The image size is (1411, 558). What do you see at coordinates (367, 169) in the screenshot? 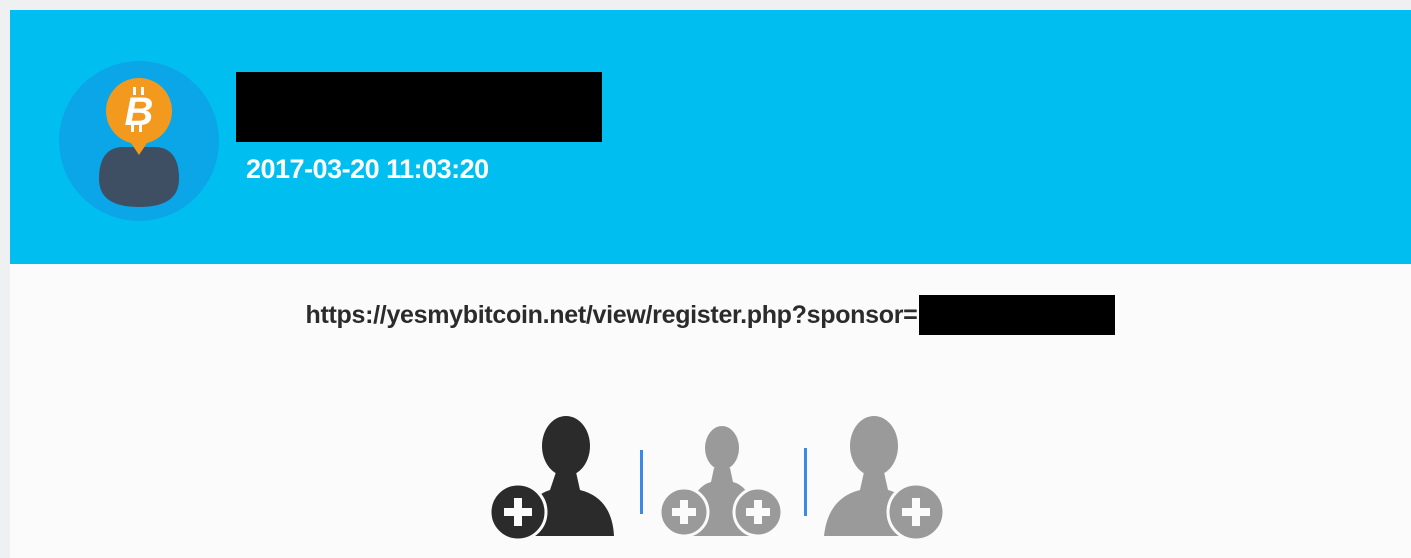
I see `join-timestamp: 2017-03-20 11:03:20` at bounding box center [367, 169].